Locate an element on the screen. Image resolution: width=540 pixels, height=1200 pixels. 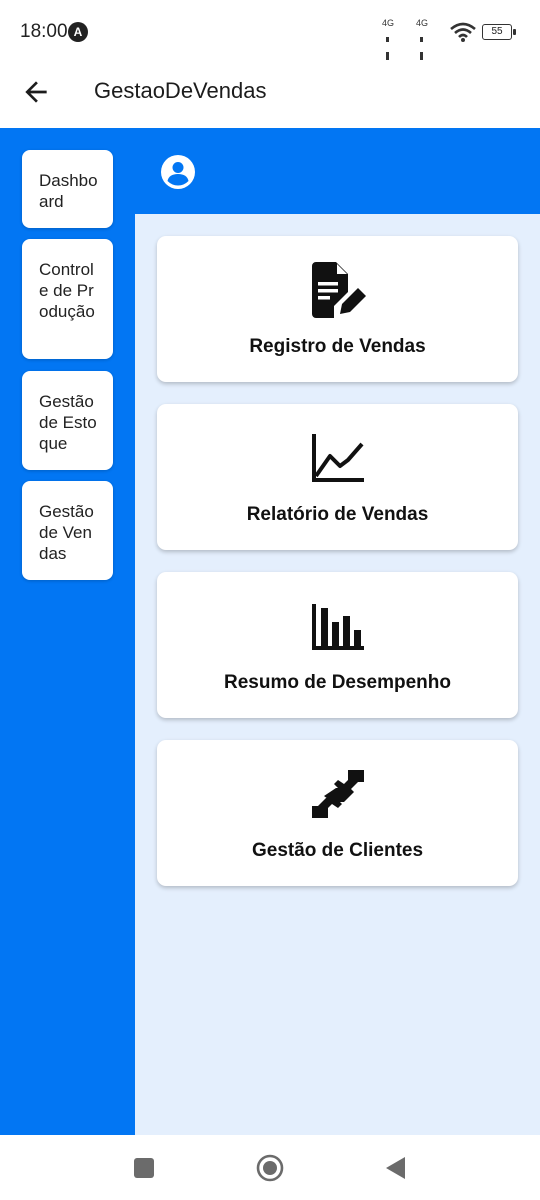
line-chart-icon is located at coordinates (337, 458).